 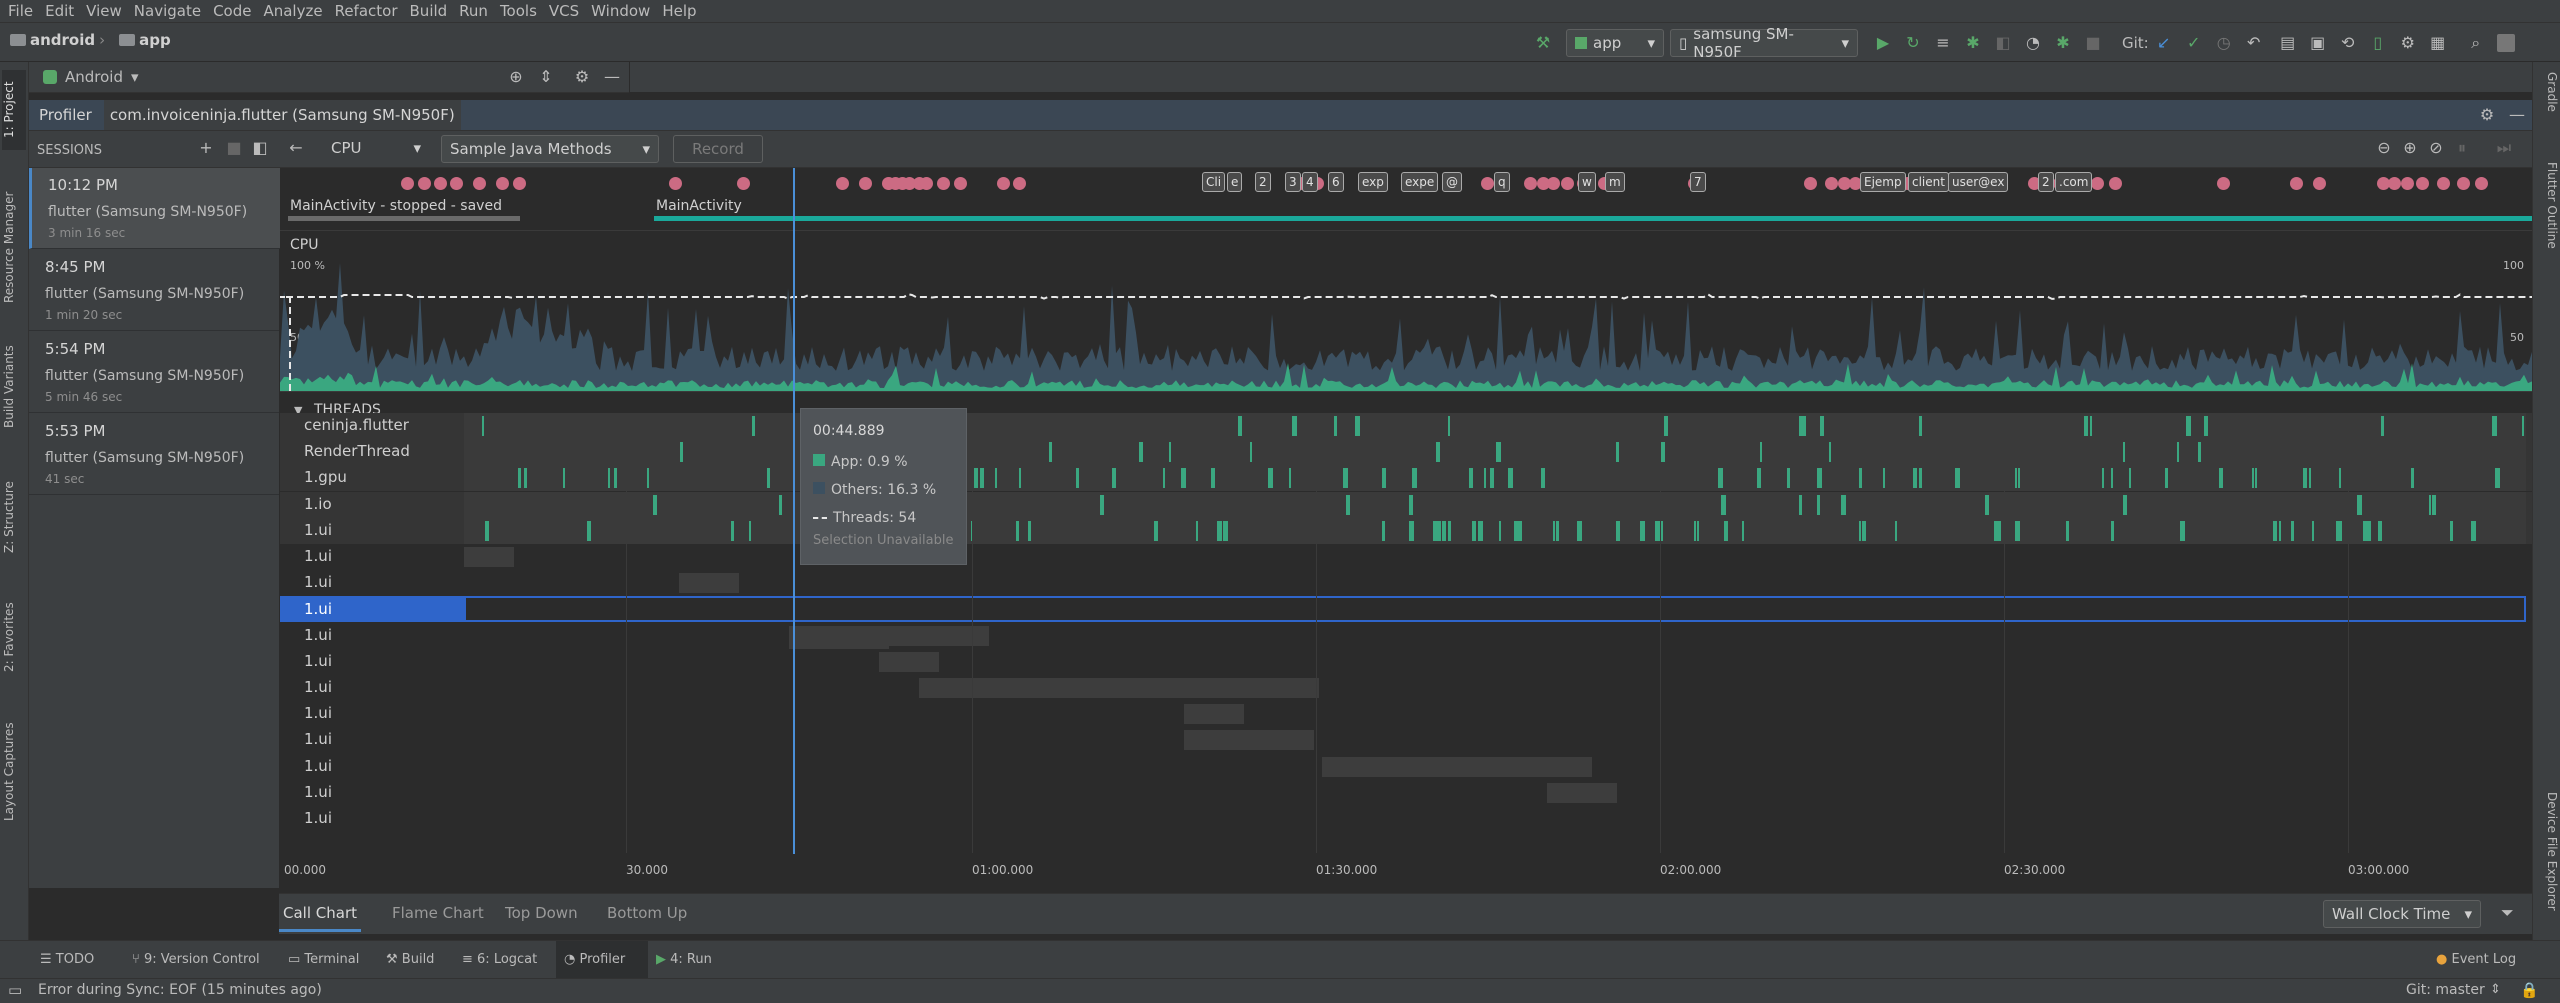 I want to click on key-event-tag: .com, so click(x=2074, y=182).